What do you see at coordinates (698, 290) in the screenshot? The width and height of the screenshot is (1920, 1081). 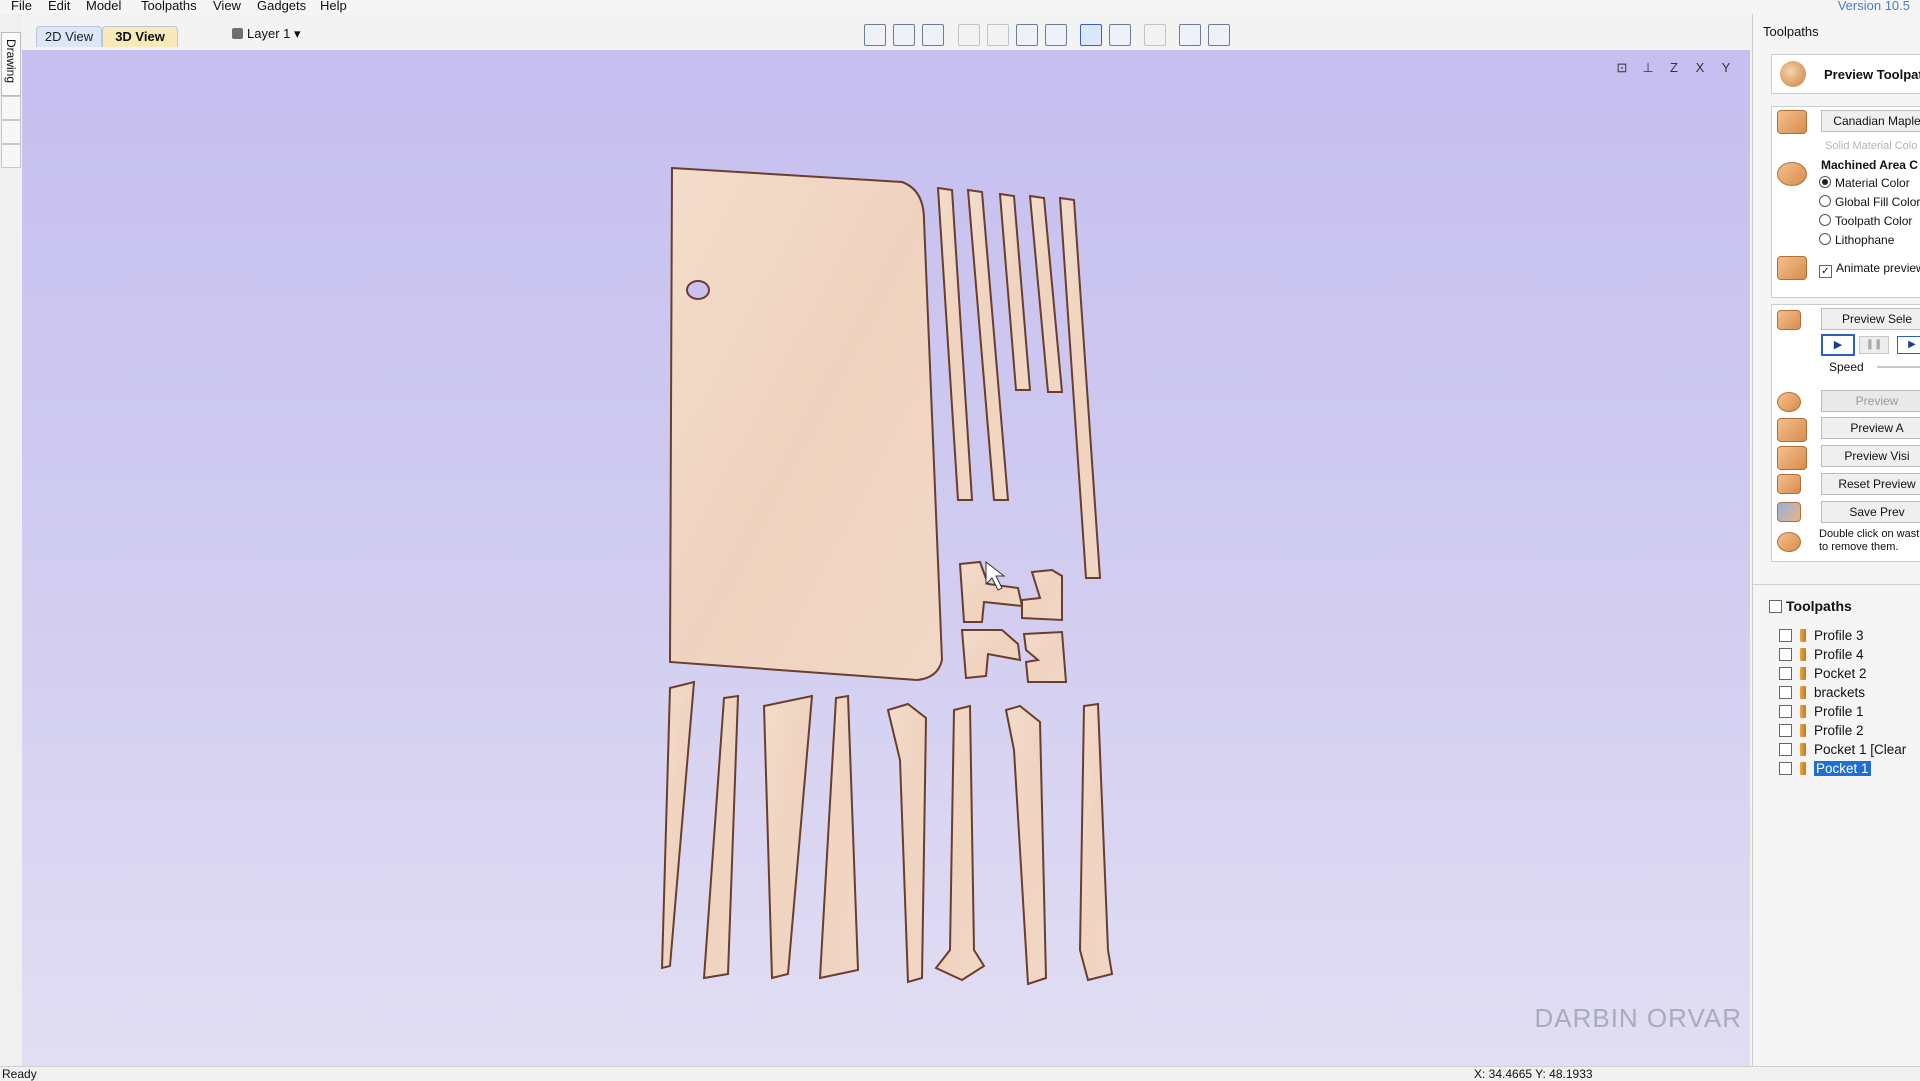 I see `panel-hole` at bounding box center [698, 290].